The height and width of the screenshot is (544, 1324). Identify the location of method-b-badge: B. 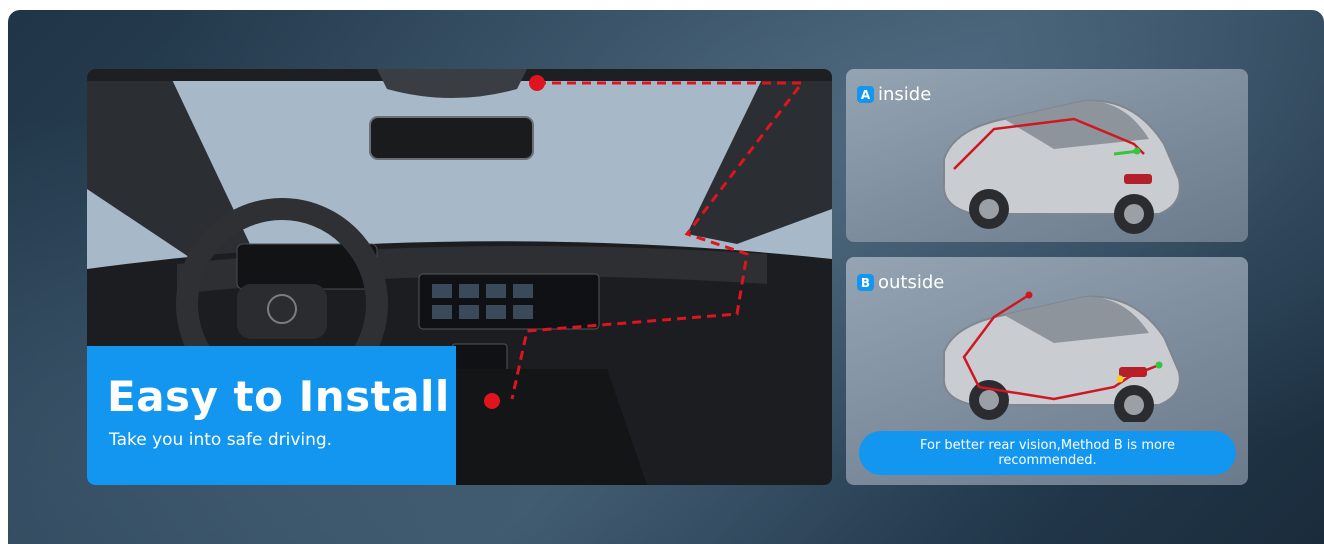
(865, 282).